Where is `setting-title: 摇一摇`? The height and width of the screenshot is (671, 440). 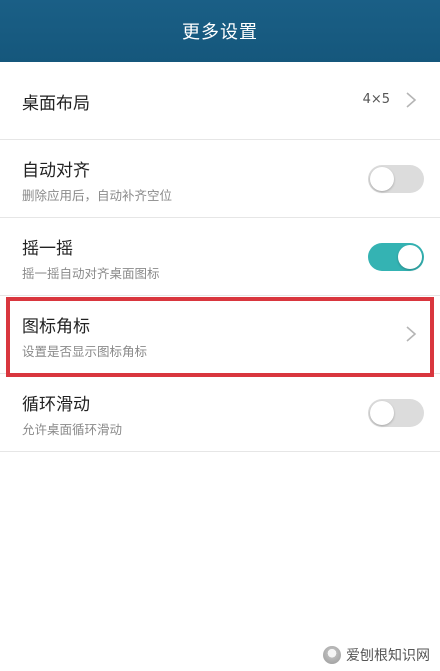 setting-title: 摇一摇 is located at coordinates (47, 249).